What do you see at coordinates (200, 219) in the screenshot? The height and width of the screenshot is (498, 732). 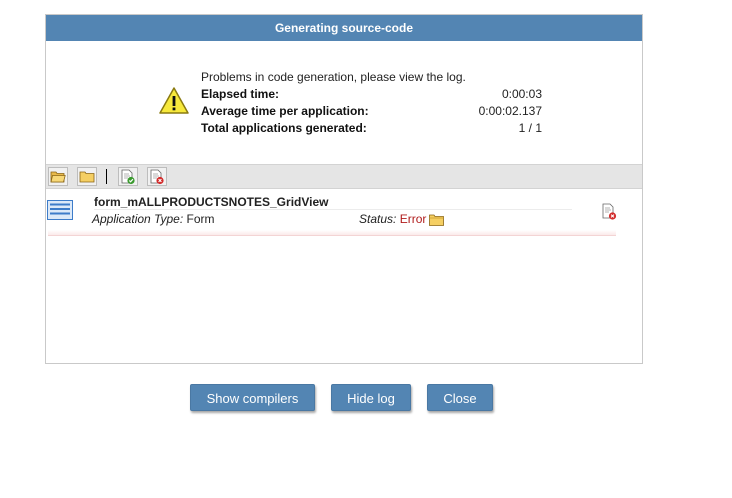 I see `application-type-value: Form` at bounding box center [200, 219].